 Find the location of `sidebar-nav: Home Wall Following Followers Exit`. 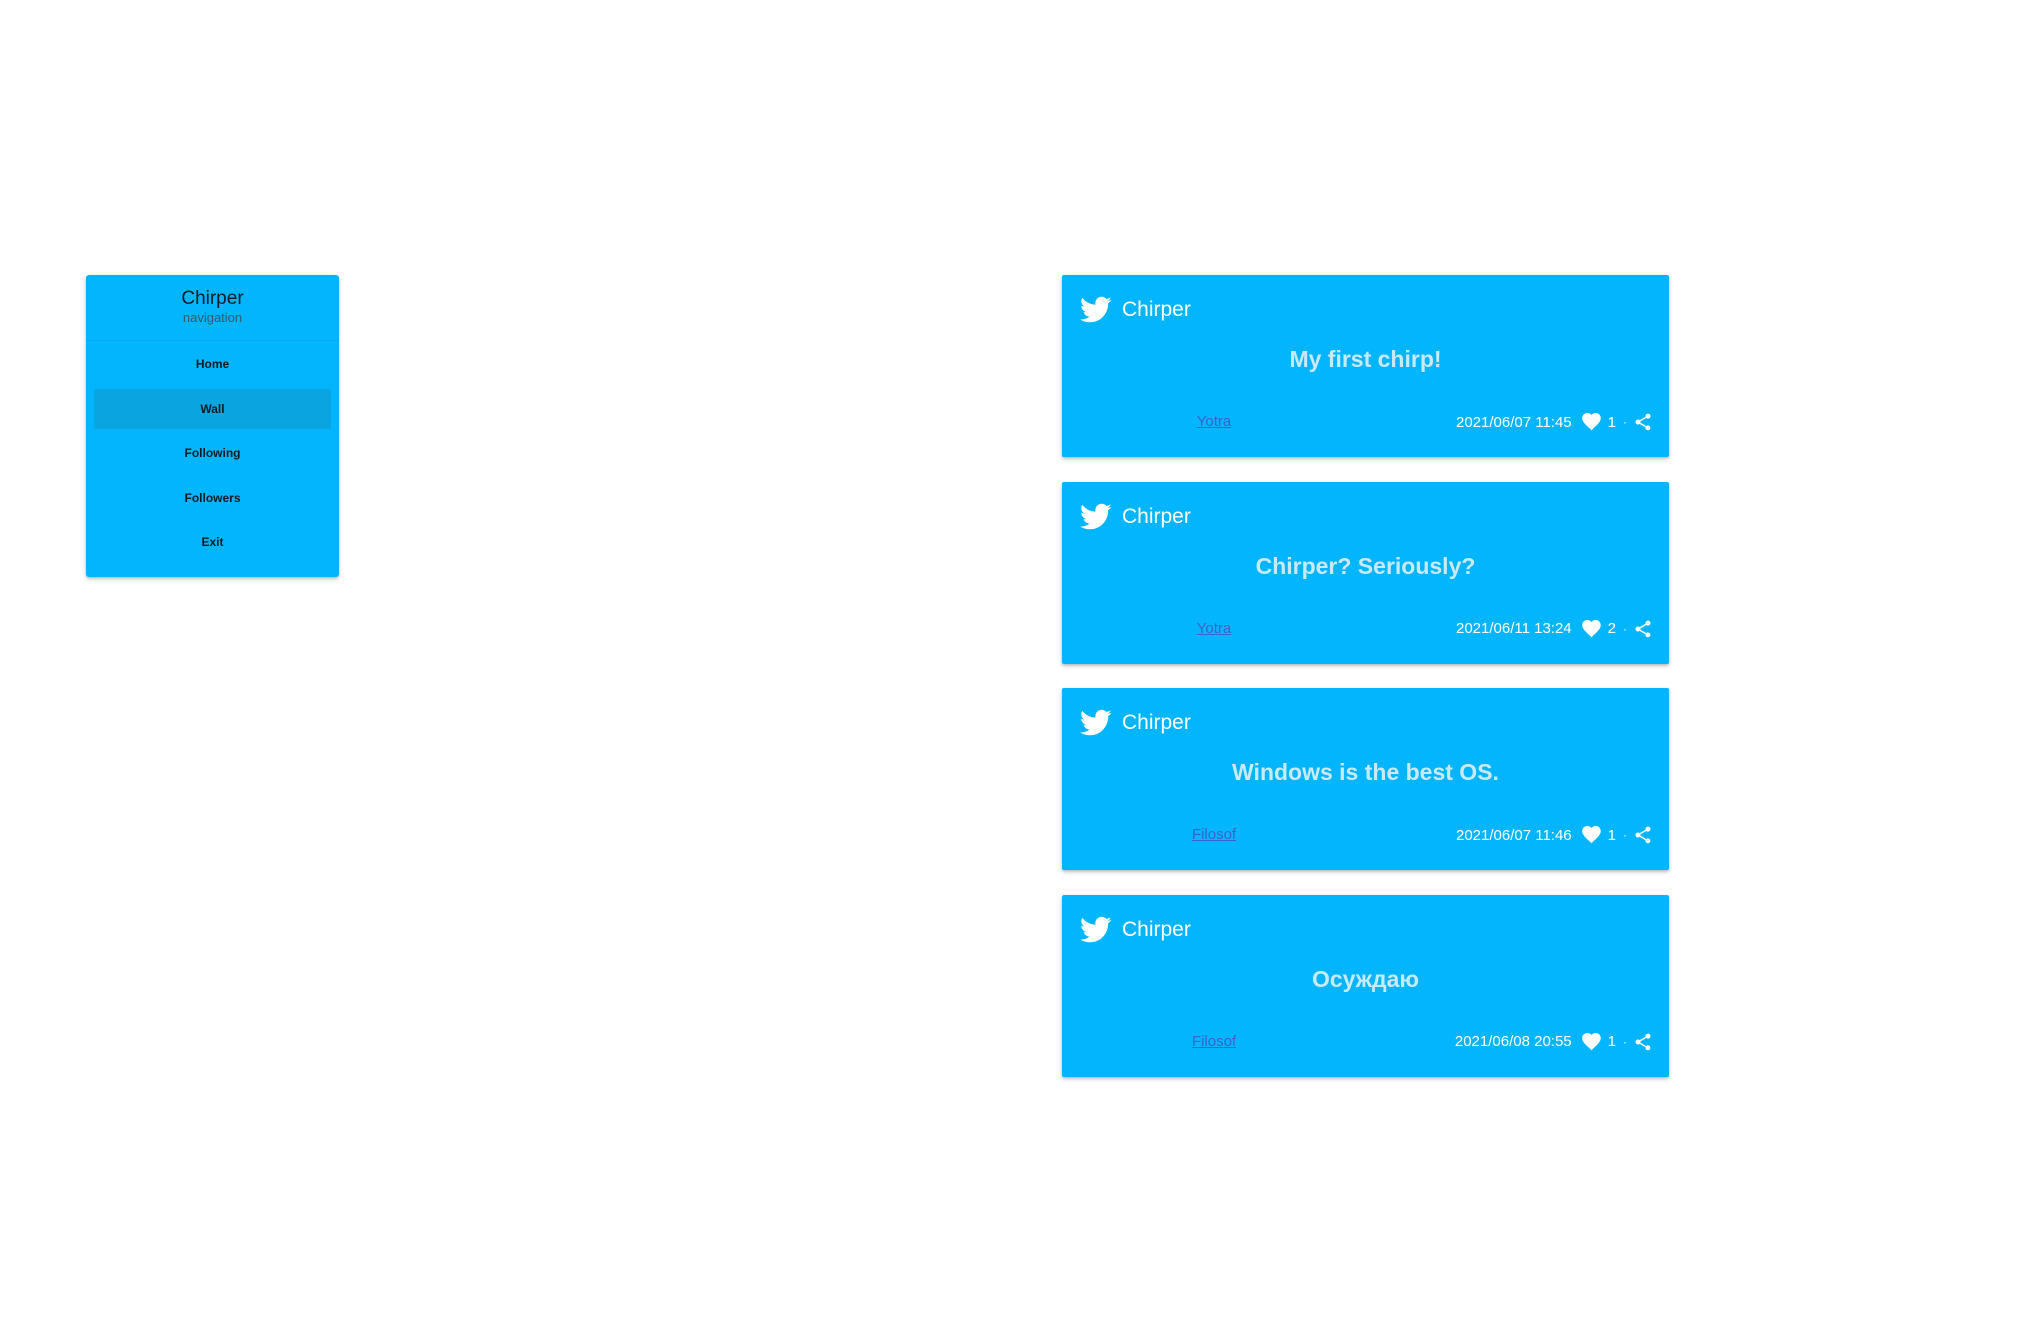

sidebar-nav: Home Wall Following Followers Exit is located at coordinates (212, 451).